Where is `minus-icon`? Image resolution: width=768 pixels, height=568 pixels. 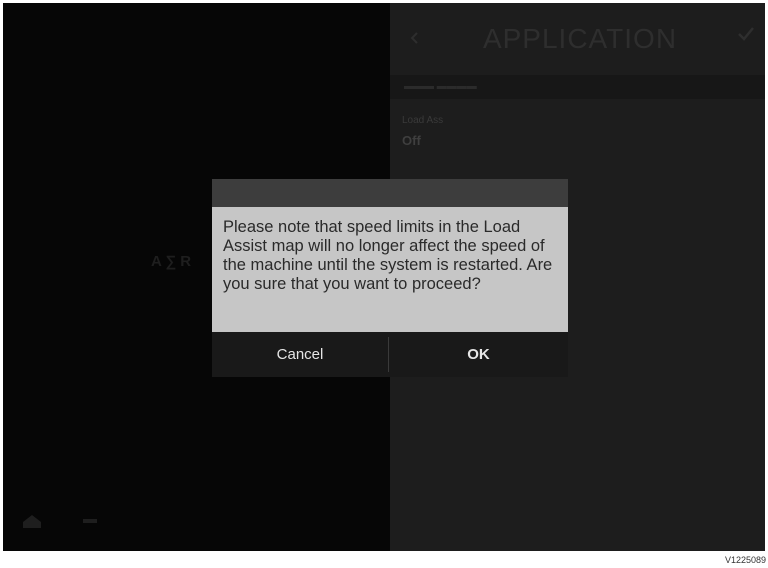
minus-icon is located at coordinates (90, 521).